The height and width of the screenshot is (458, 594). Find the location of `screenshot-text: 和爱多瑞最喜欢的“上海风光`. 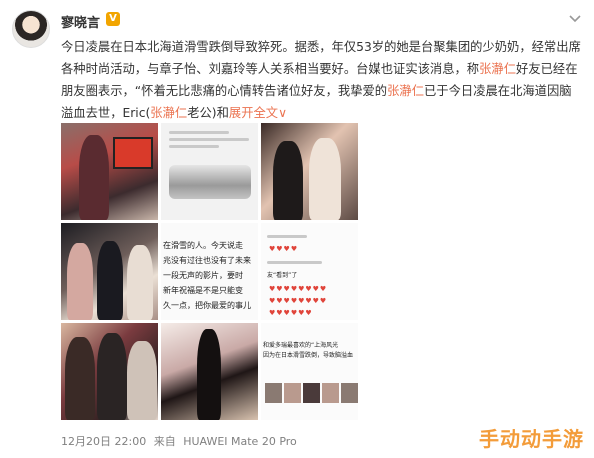

screenshot-text: 和爱多瑞最喜欢的“上海风光 is located at coordinates (301, 345).